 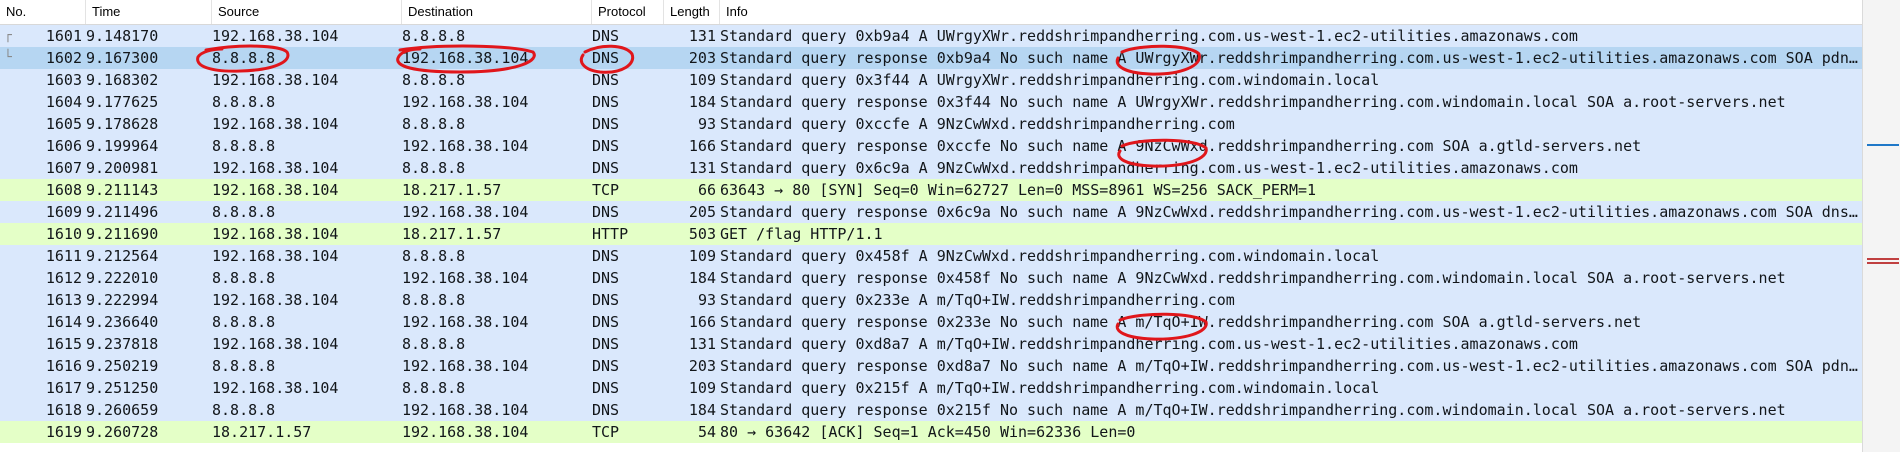 What do you see at coordinates (63, 322) in the screenshot?
I see `packet-number: 1614` at bounding box center [63, 322].